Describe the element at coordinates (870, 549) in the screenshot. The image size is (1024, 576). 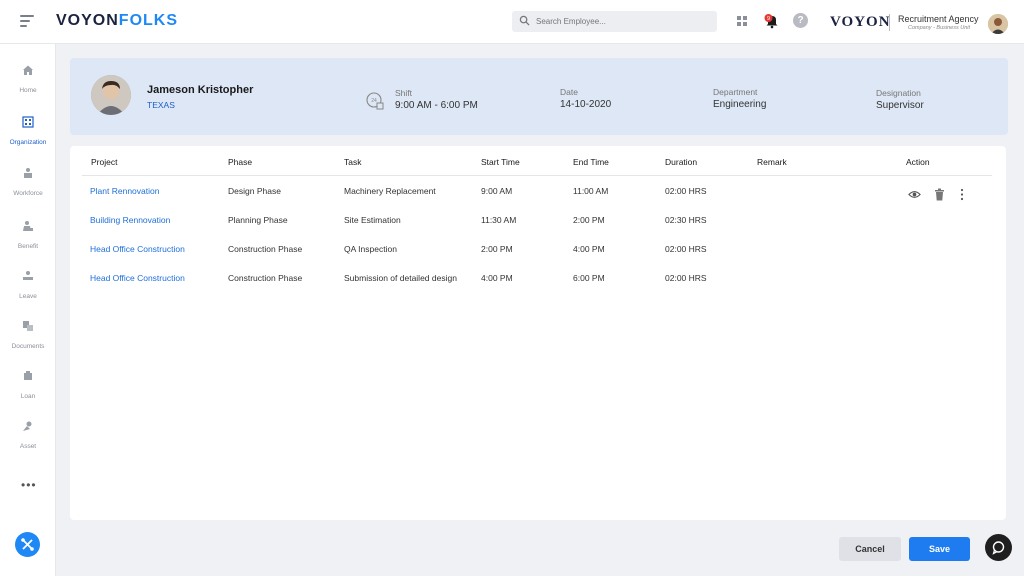
I see `cancel-button: Cancel` at that location.